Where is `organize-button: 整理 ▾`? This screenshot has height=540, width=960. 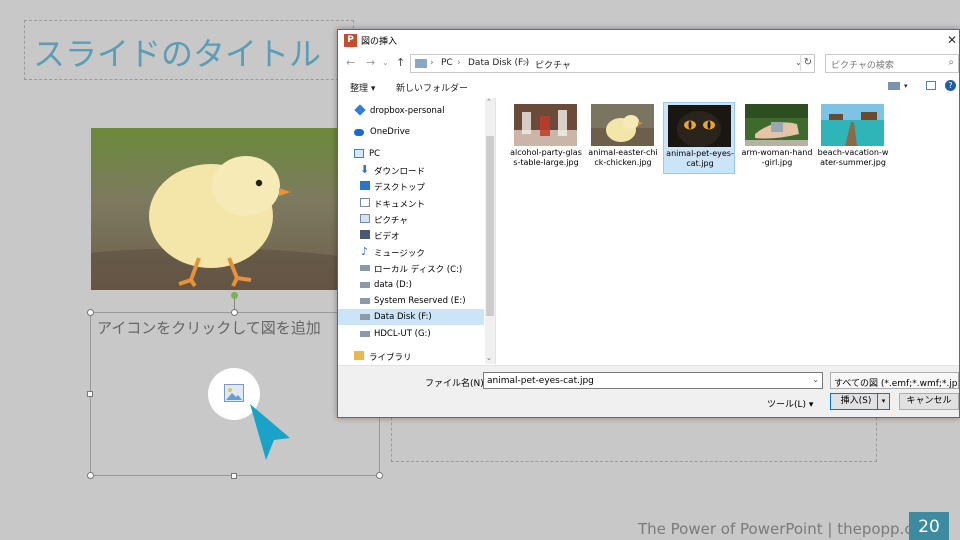 organize-button: 整理 ▾ is located at coordinates (362, 87).